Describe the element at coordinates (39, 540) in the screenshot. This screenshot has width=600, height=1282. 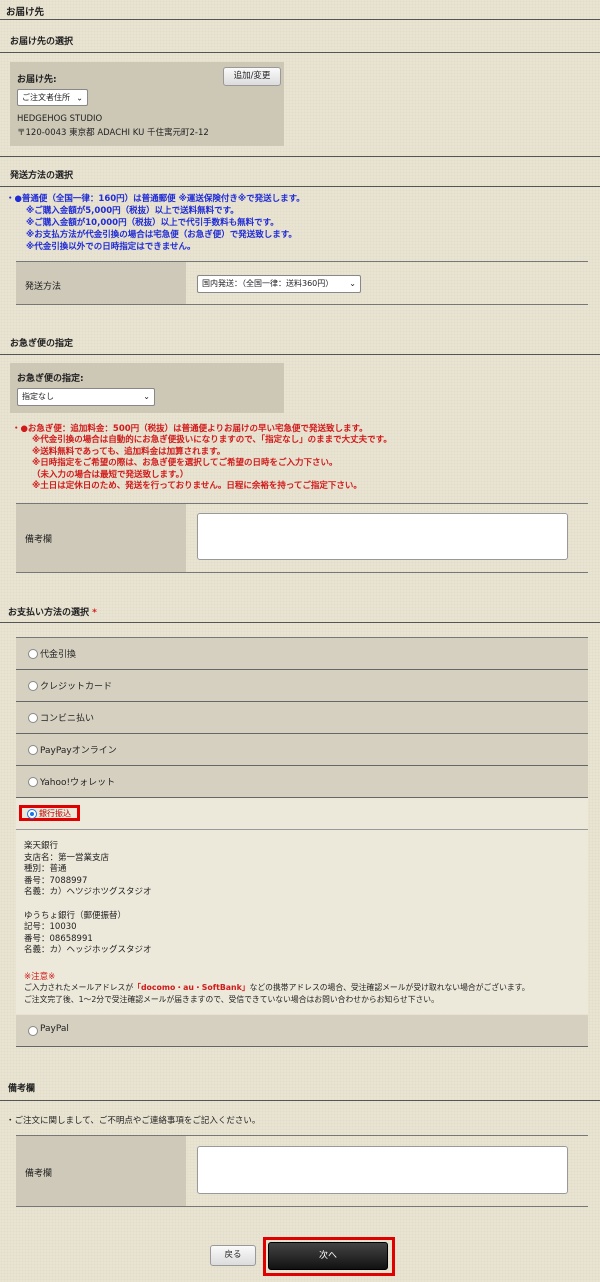
I see `express-remarks-label: 備考欄` at that location.